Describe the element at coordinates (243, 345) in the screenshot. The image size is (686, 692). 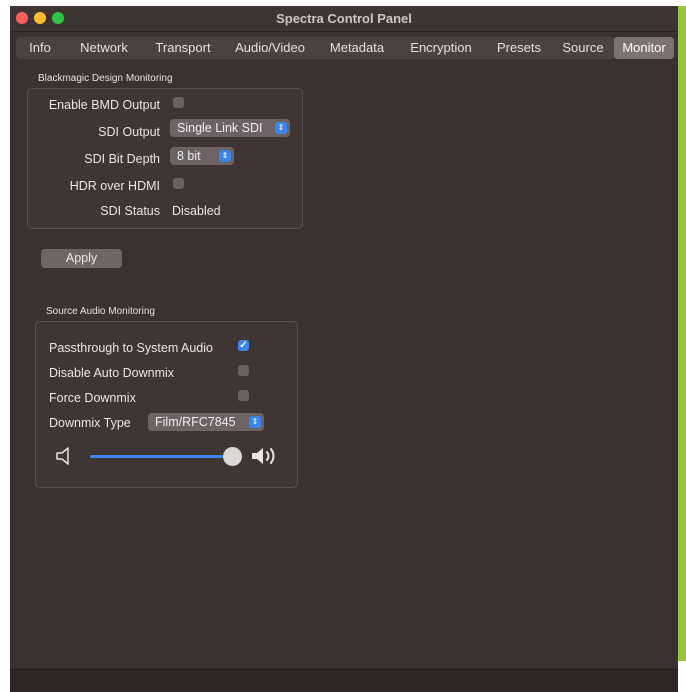
I see `passthrough-checkbox: ✓` at that location.